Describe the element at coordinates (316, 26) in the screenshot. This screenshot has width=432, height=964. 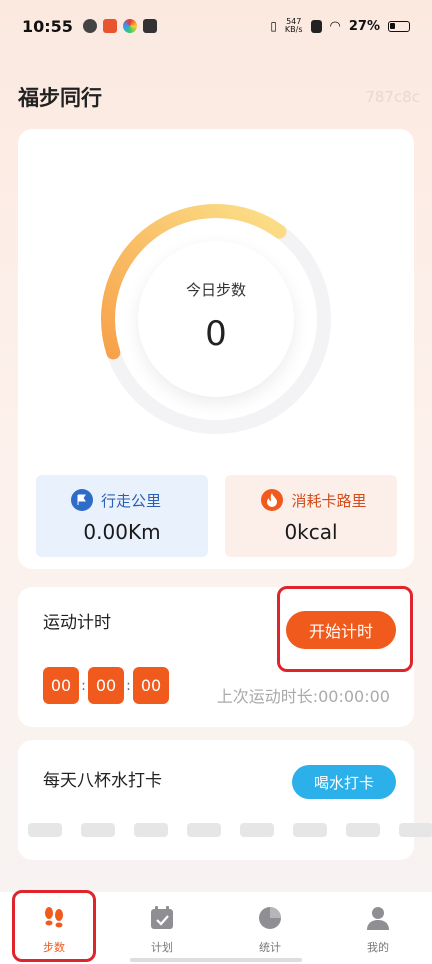
I see `sim-off-icon` at that location.